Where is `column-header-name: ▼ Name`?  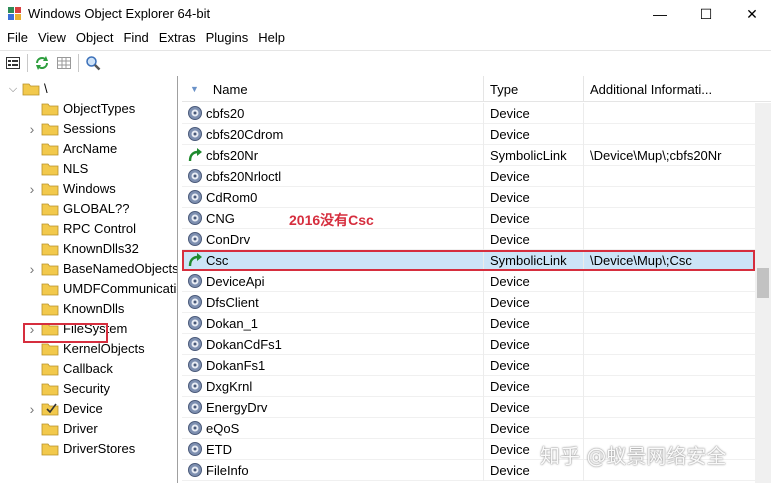 column-header-name: ▼ Name is located at coordinates (333, 89).